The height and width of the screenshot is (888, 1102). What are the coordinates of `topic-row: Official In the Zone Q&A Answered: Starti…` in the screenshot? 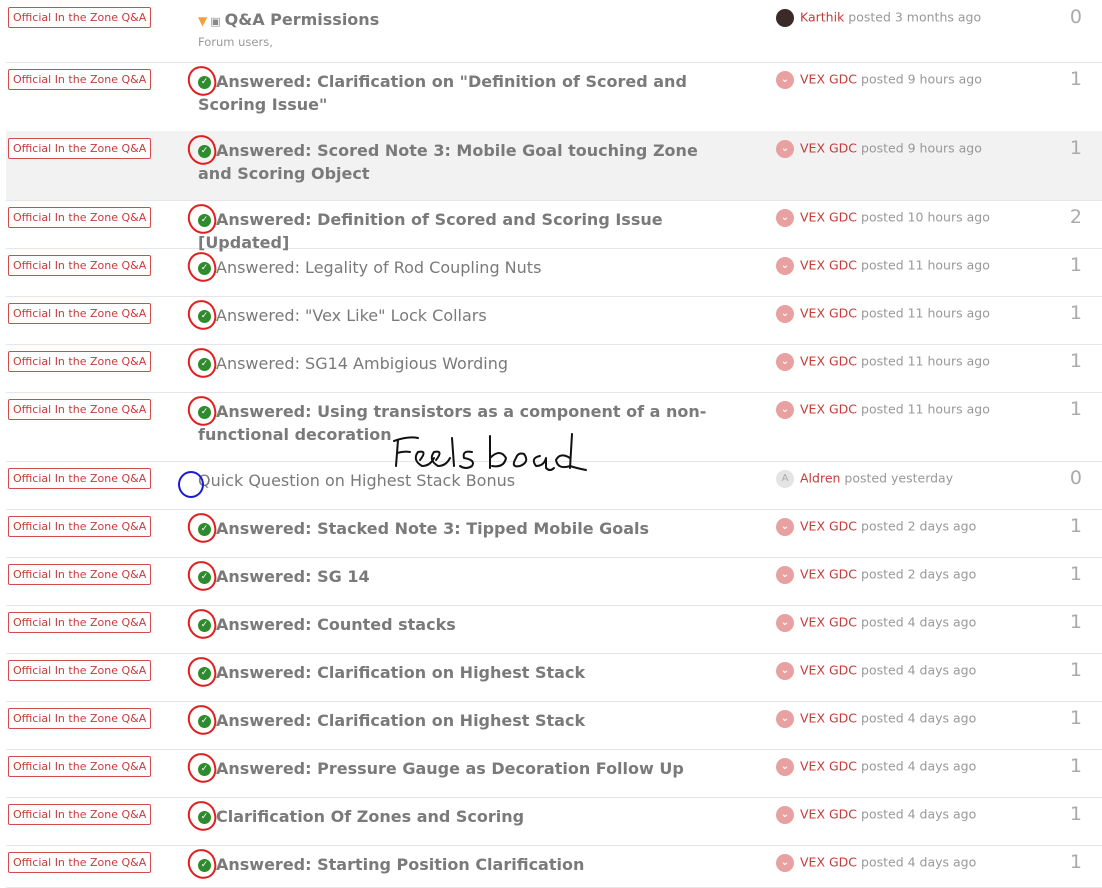 It's located at (554, 866).